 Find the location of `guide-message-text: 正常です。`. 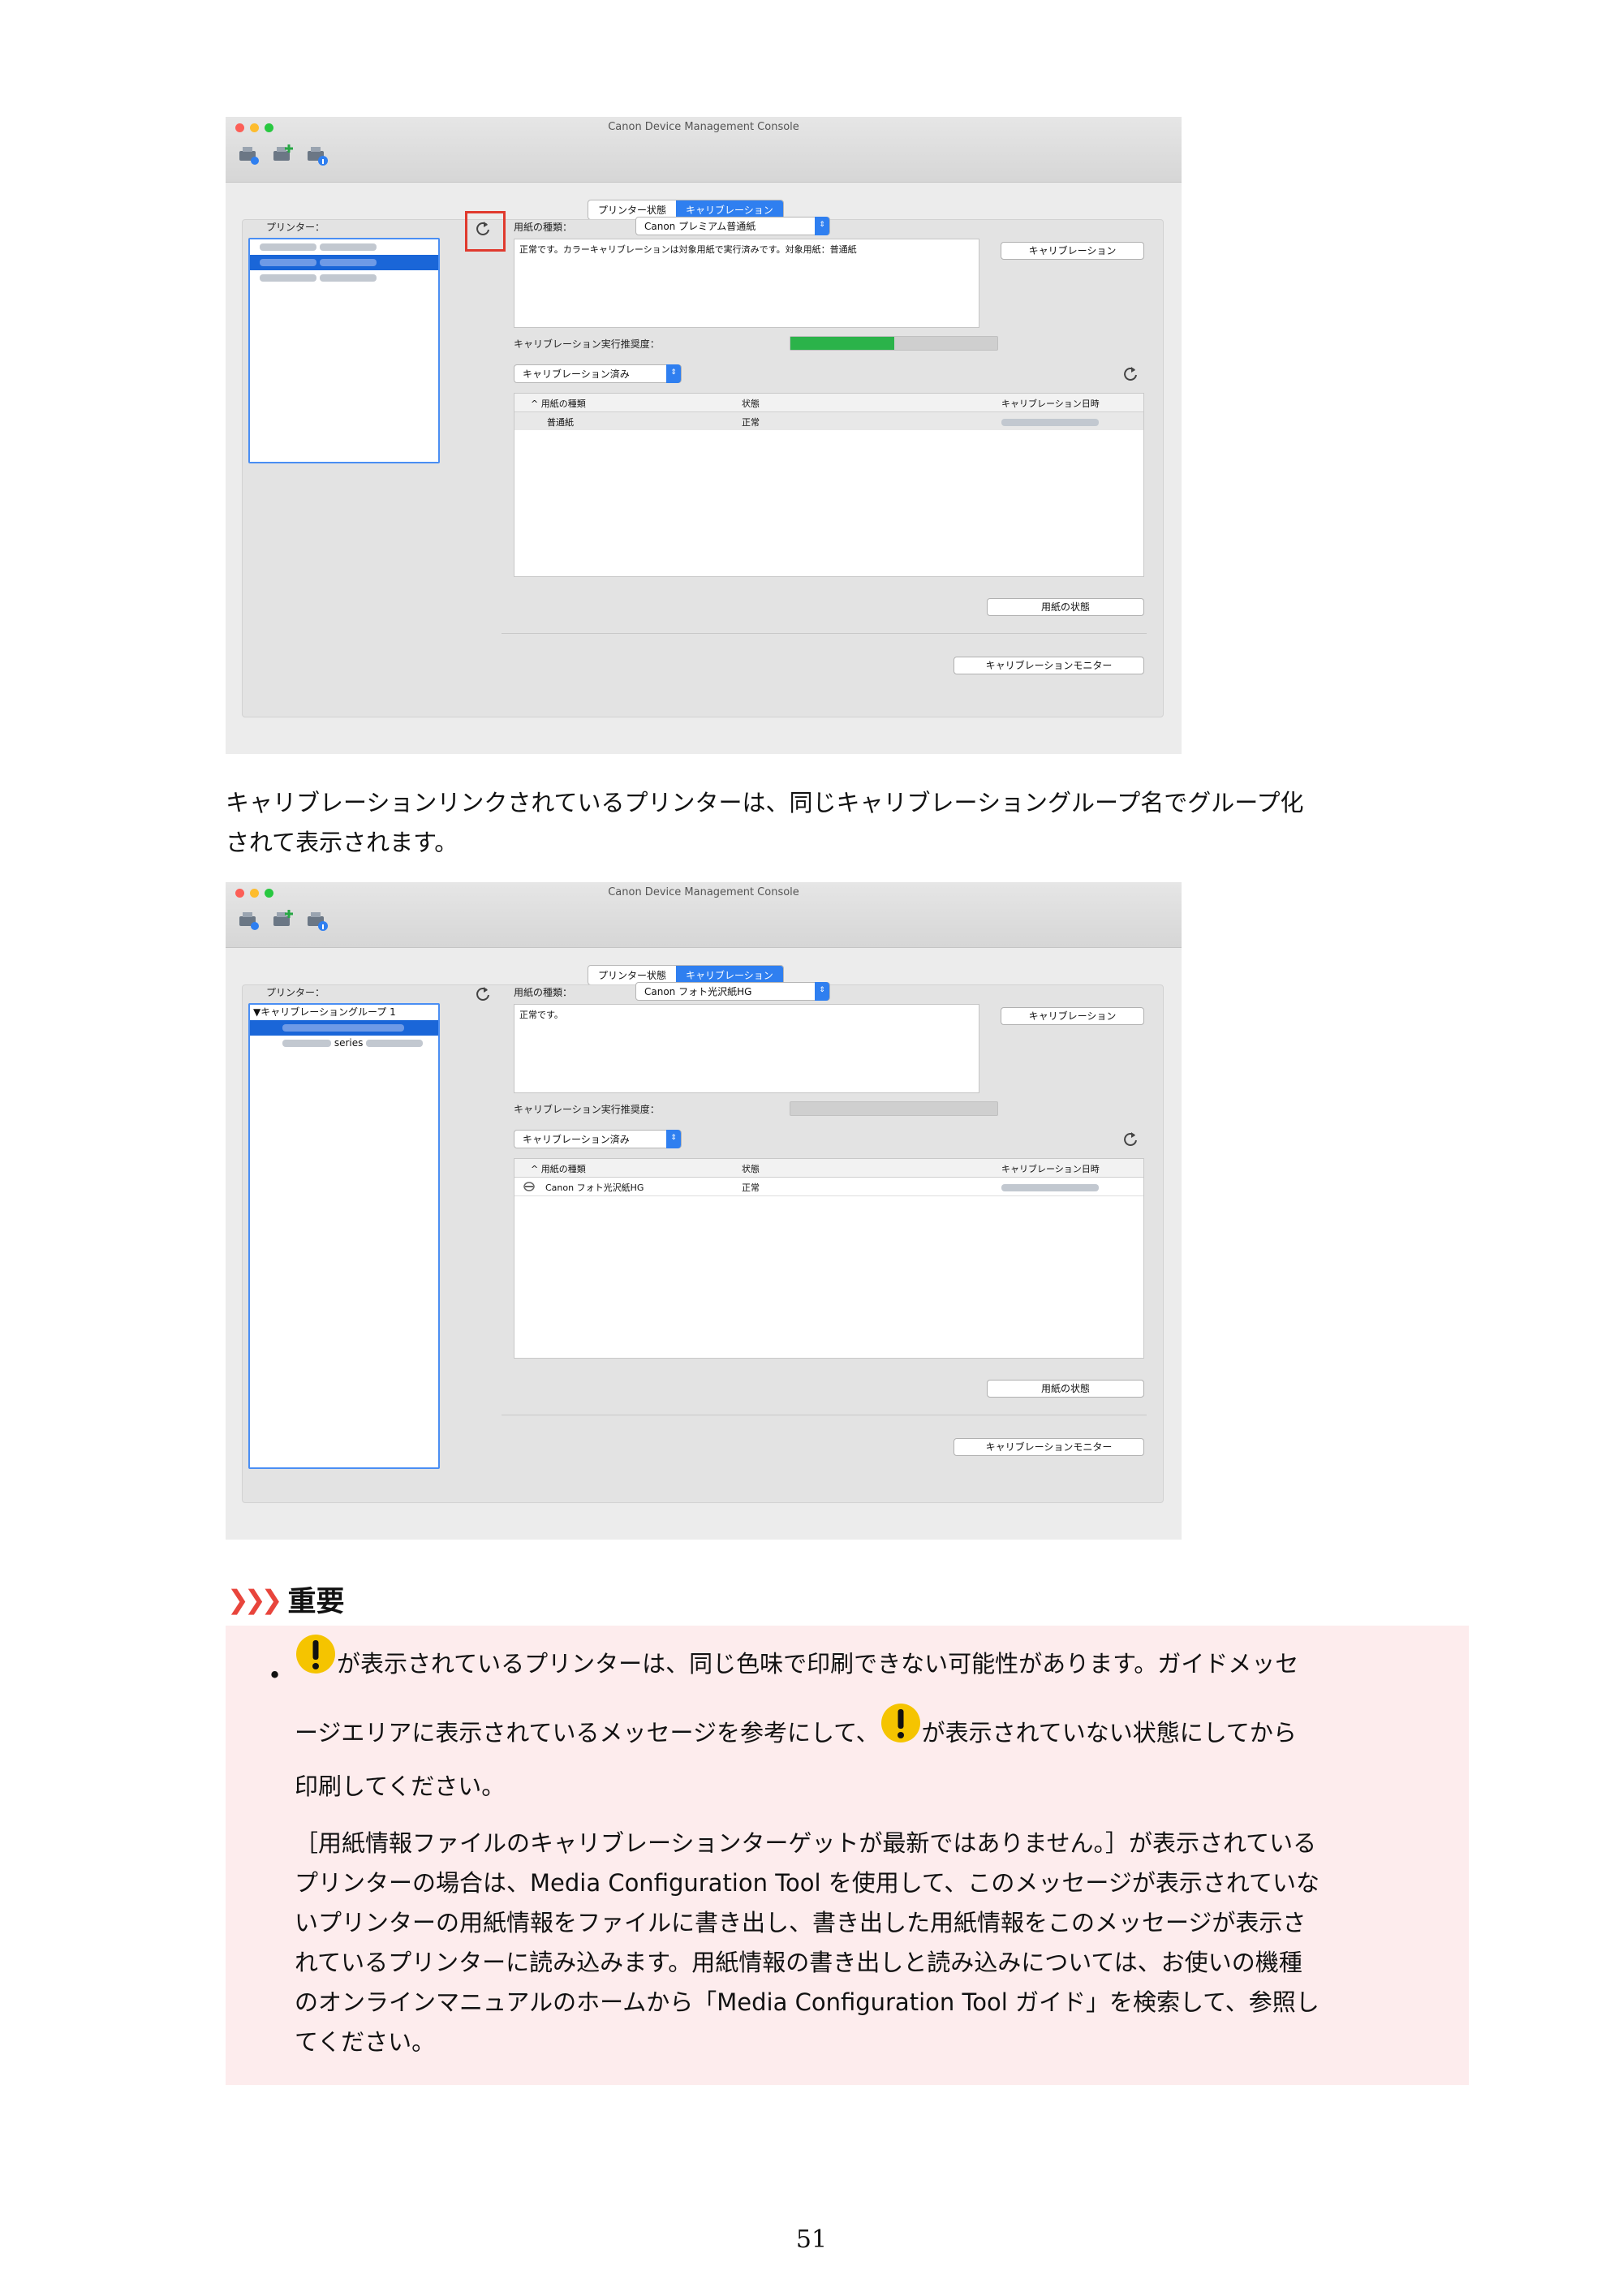

guide-message-text: 正常です。 is located at coordinates (541, 1015).